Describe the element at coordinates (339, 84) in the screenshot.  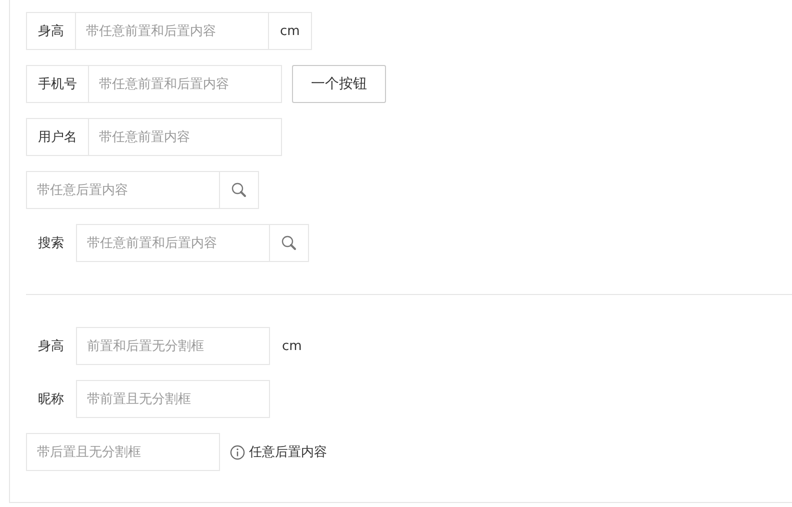
I see `action-button: 一个按钮` at that location.